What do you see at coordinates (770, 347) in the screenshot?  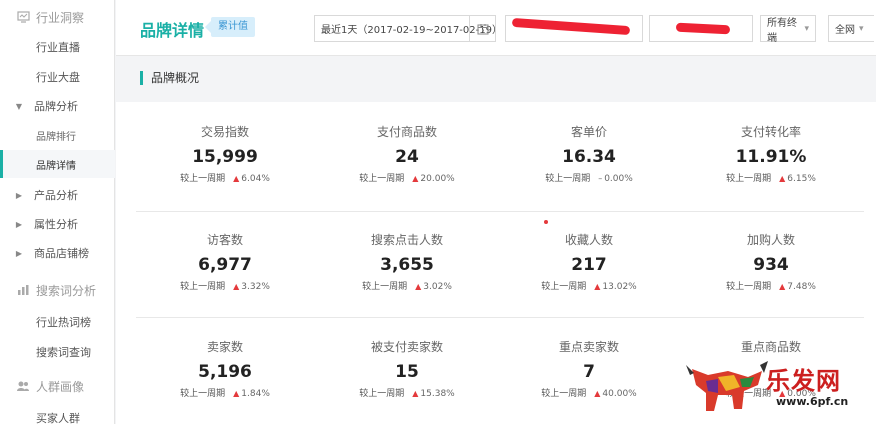 I see `metric-label: 重点商品数` at bounding box center [770, 347].